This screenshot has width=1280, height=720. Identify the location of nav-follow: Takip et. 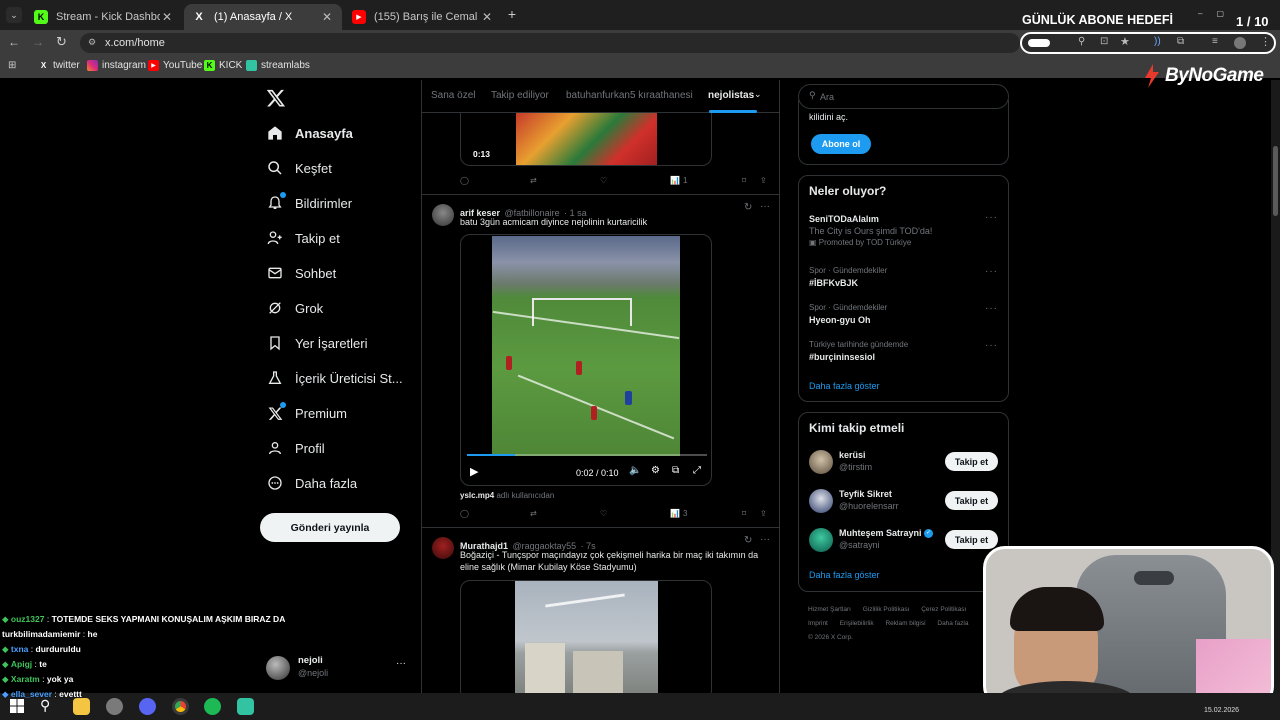
(303, 238).